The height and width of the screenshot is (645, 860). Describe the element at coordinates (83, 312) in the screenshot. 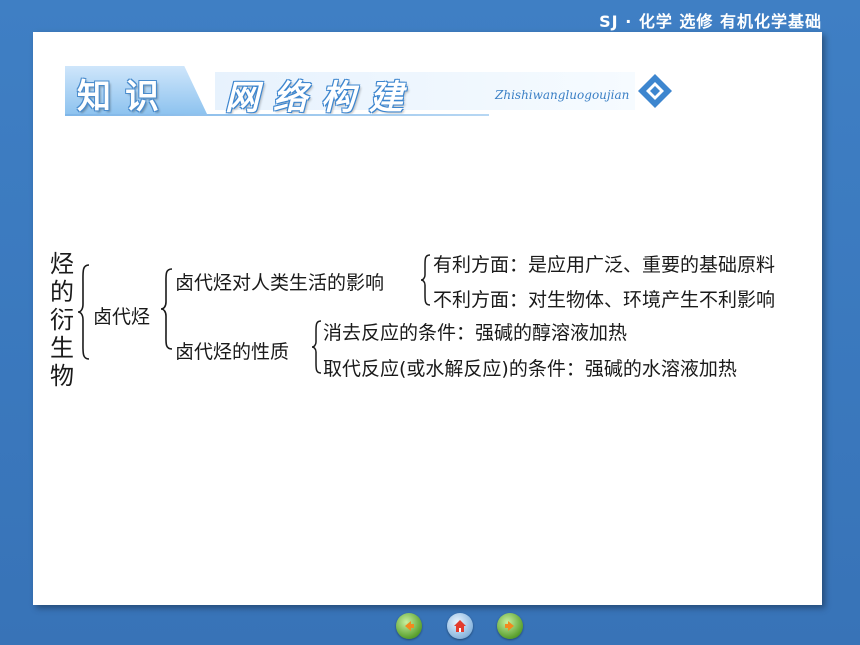

I see `brace-root` at that location.